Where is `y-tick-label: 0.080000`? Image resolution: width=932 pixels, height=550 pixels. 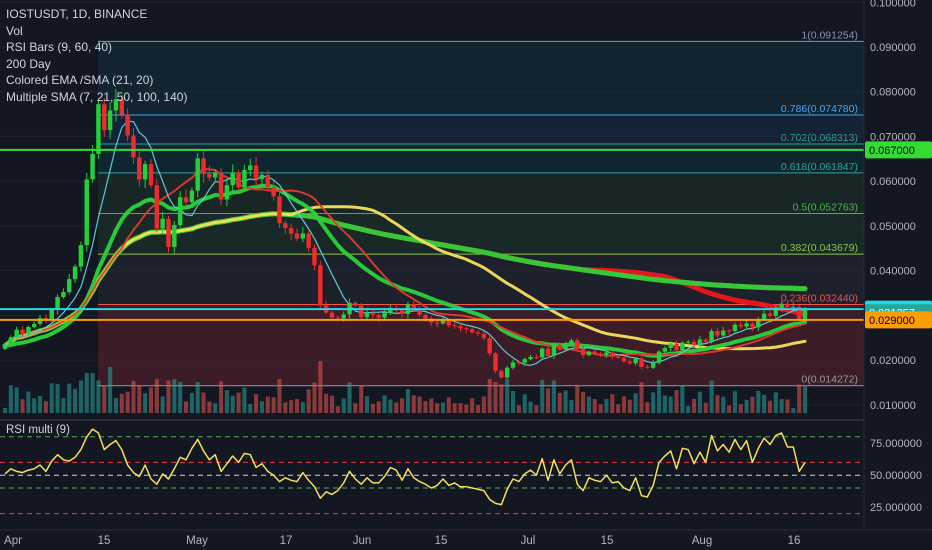
y-tick-label: 0.080000 is located at coordinates (893, 93).